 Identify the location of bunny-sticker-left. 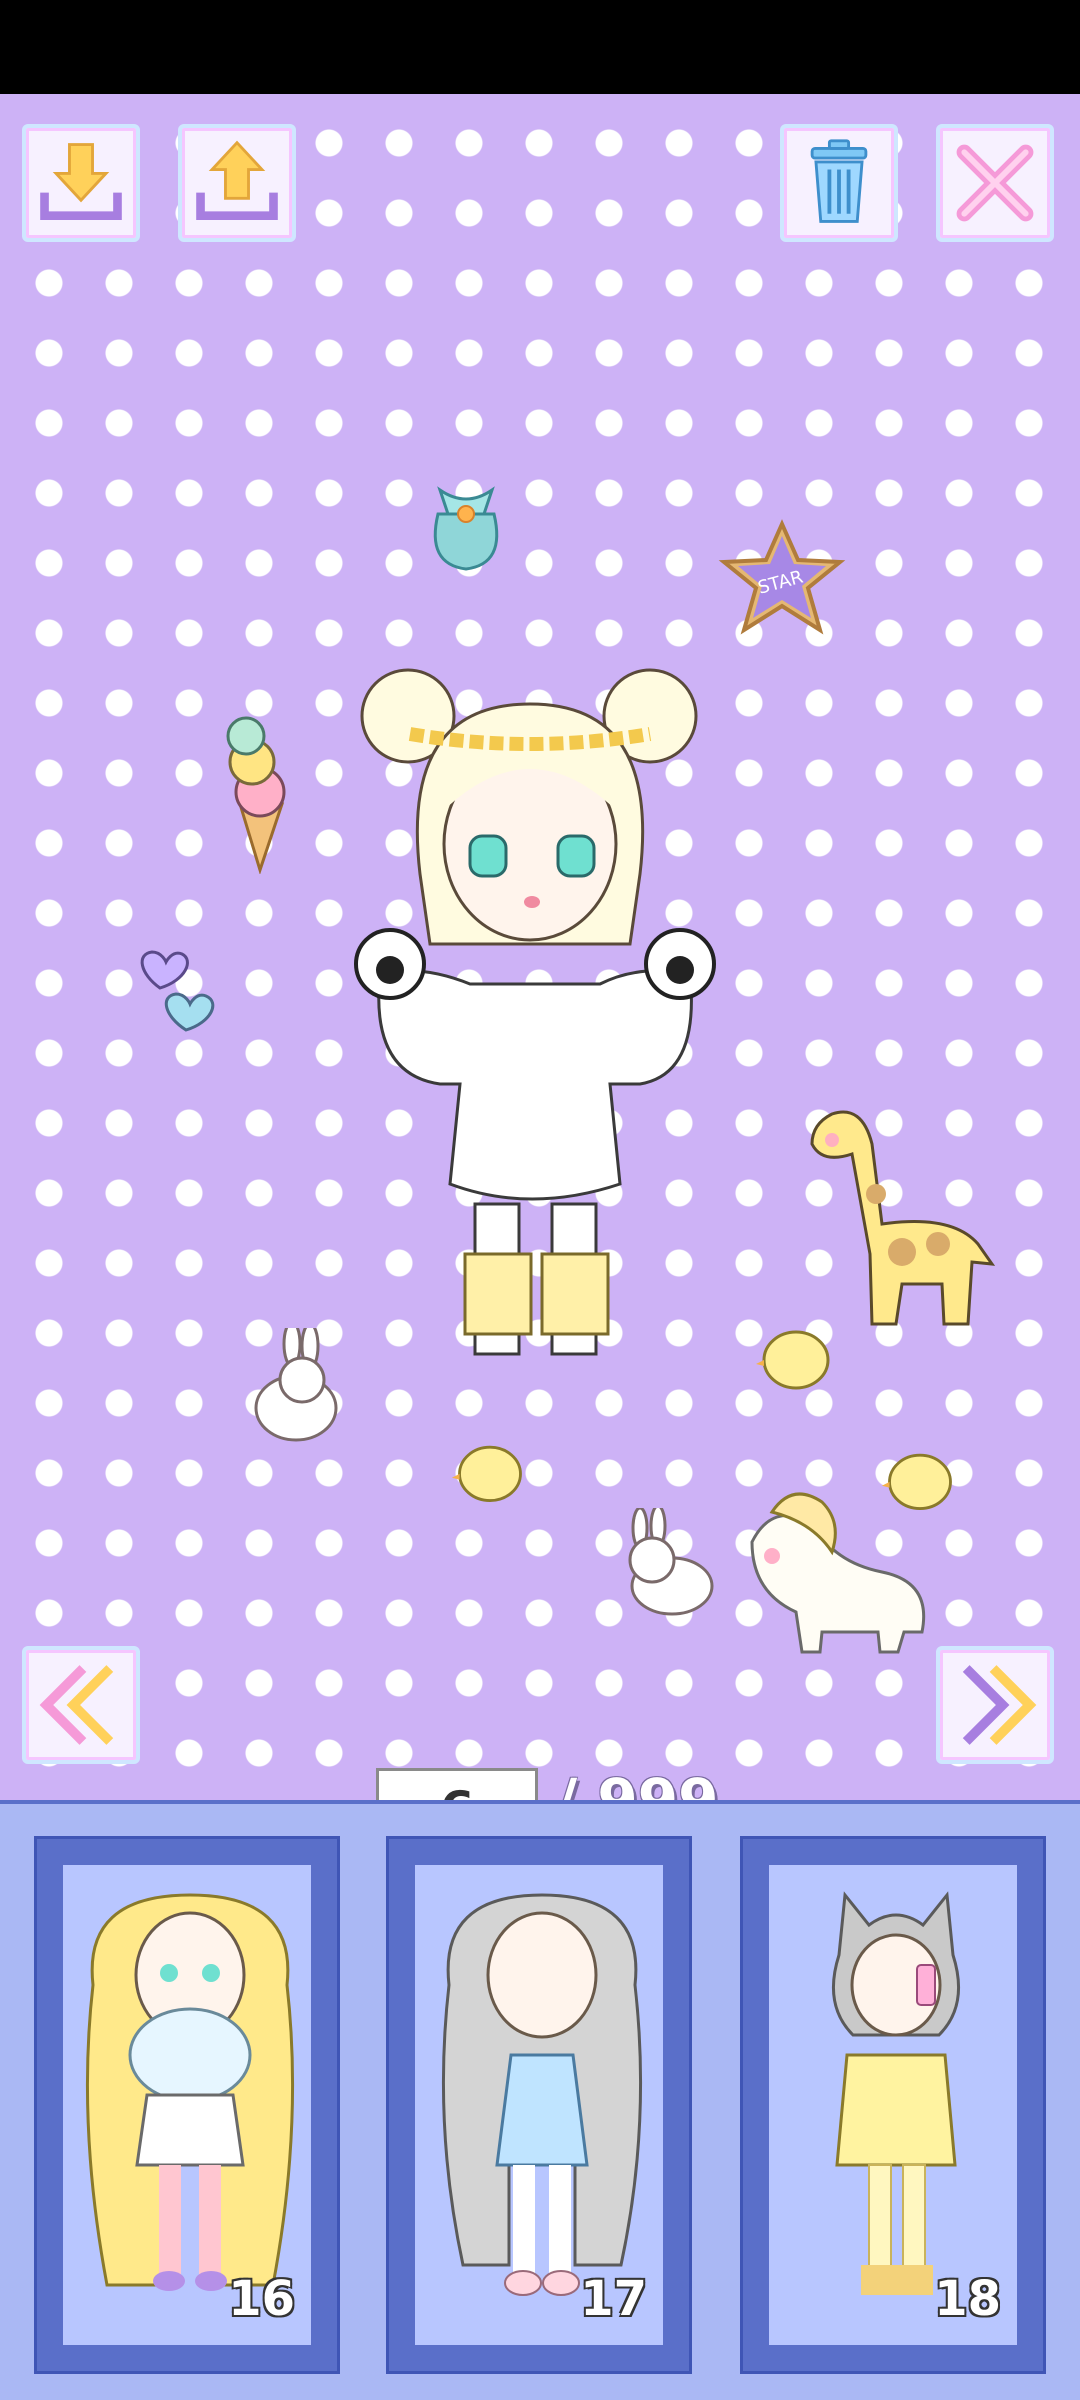
(296, 1386).